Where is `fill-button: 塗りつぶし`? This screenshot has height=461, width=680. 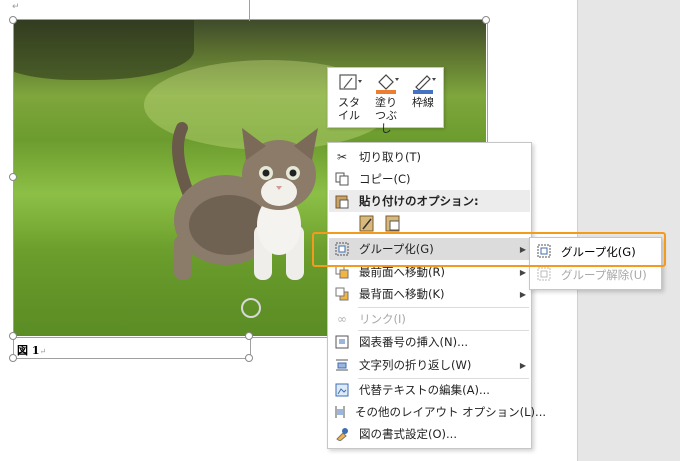
fill-button: 塗りつぶし is located at coordinates (386, 103).